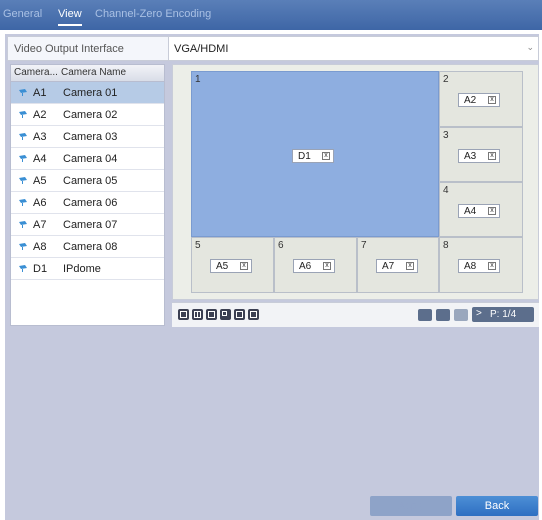 This screenshot has height=520, width=542. What do you see at coordinates (425, 315) in the screenshot?
I see `start-live-view-icon` at bounding box center [425, 315].